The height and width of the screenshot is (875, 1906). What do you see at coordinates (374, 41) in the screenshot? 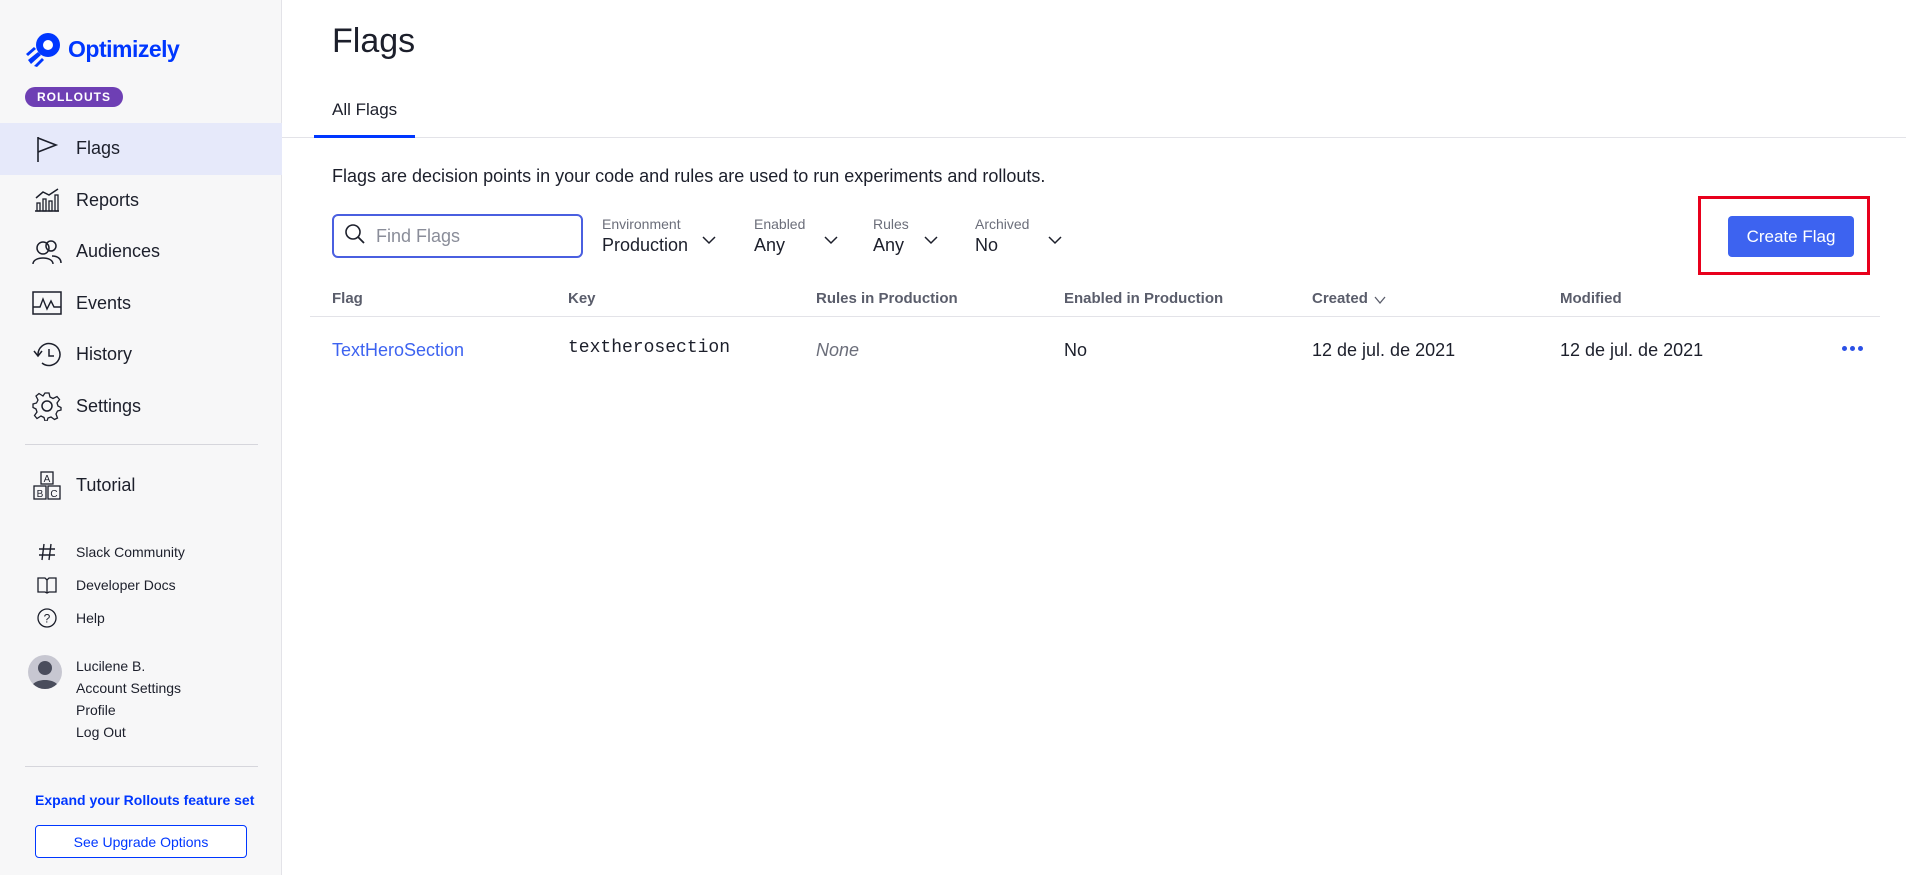
I see `page-title: Flags` at bounding box center [374, 41].